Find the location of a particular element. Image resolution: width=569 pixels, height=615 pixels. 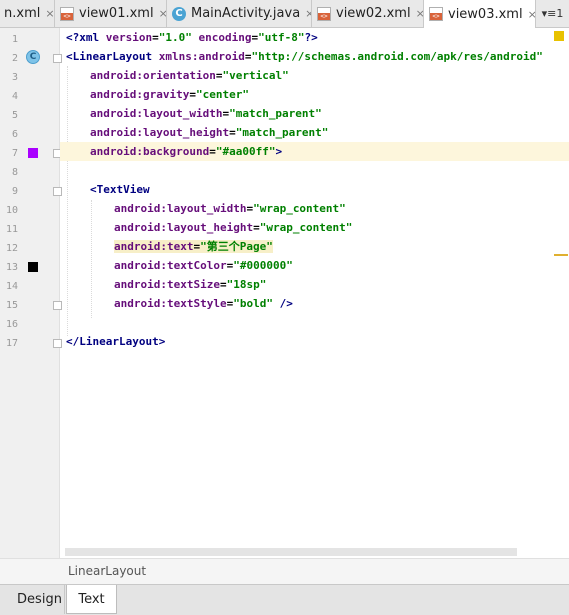

tab-text: Text is located at coordinates (91, 599).